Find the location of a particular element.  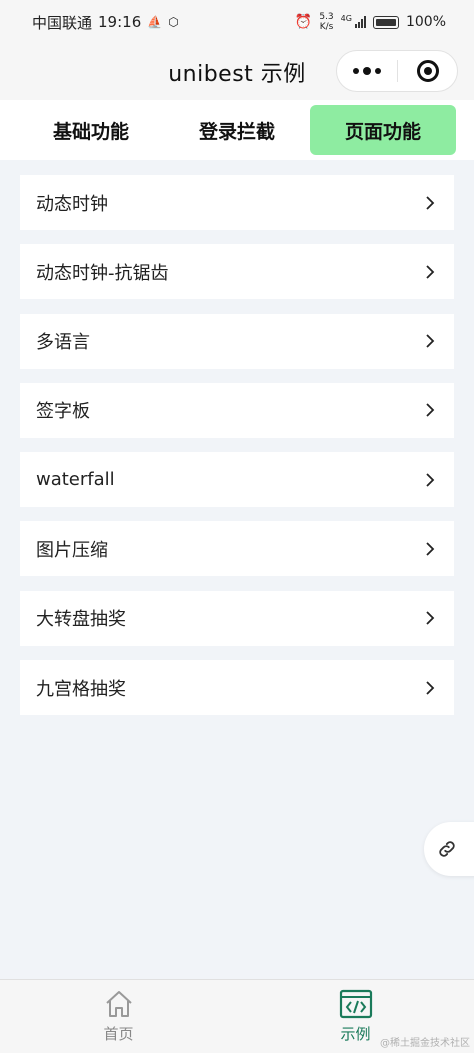

list-item-label: 九宫格抽奖 is located at coordinates (81, 689).